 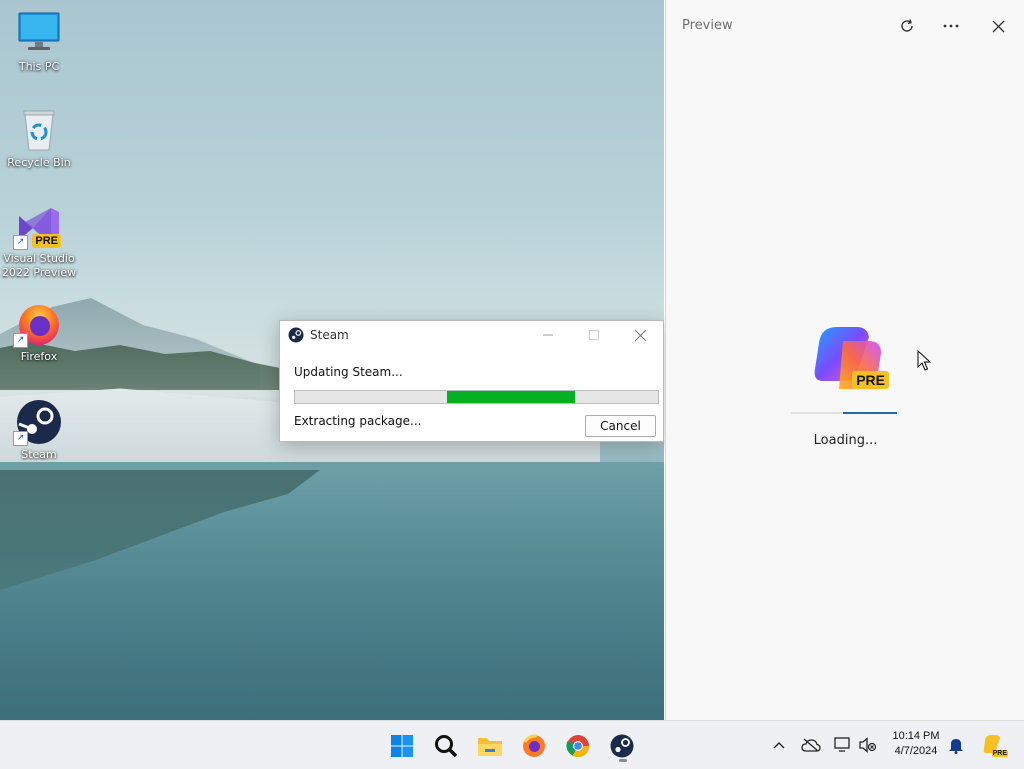 I want to click on desktop-icon-recycle-bin: Recycle Bin, so click(x=39, y=138).